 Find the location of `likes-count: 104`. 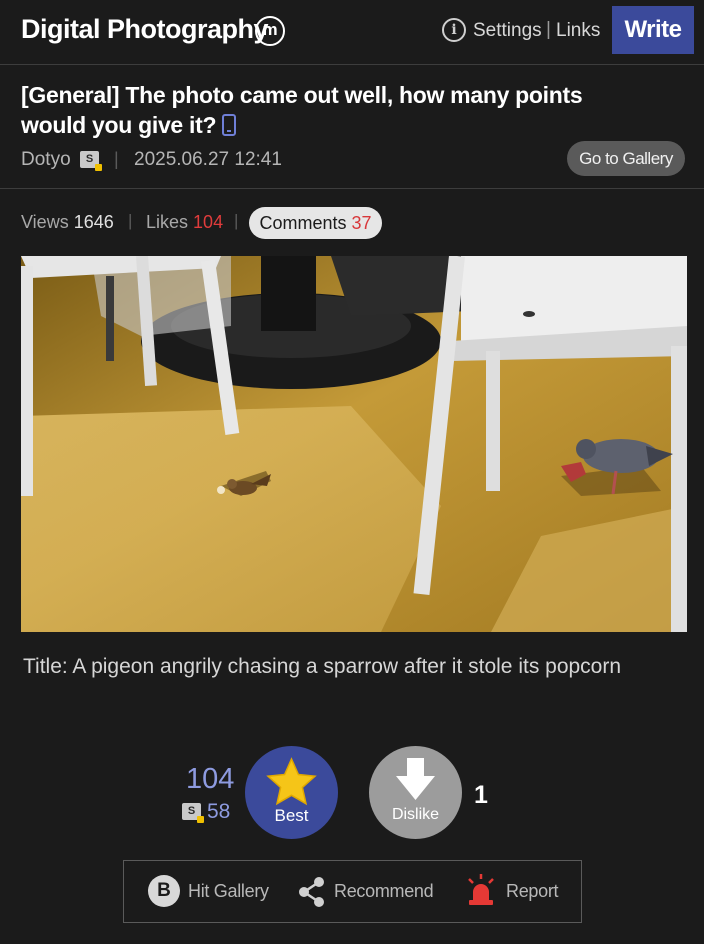

likes-count: 104 is located at coordinates (208, 222).